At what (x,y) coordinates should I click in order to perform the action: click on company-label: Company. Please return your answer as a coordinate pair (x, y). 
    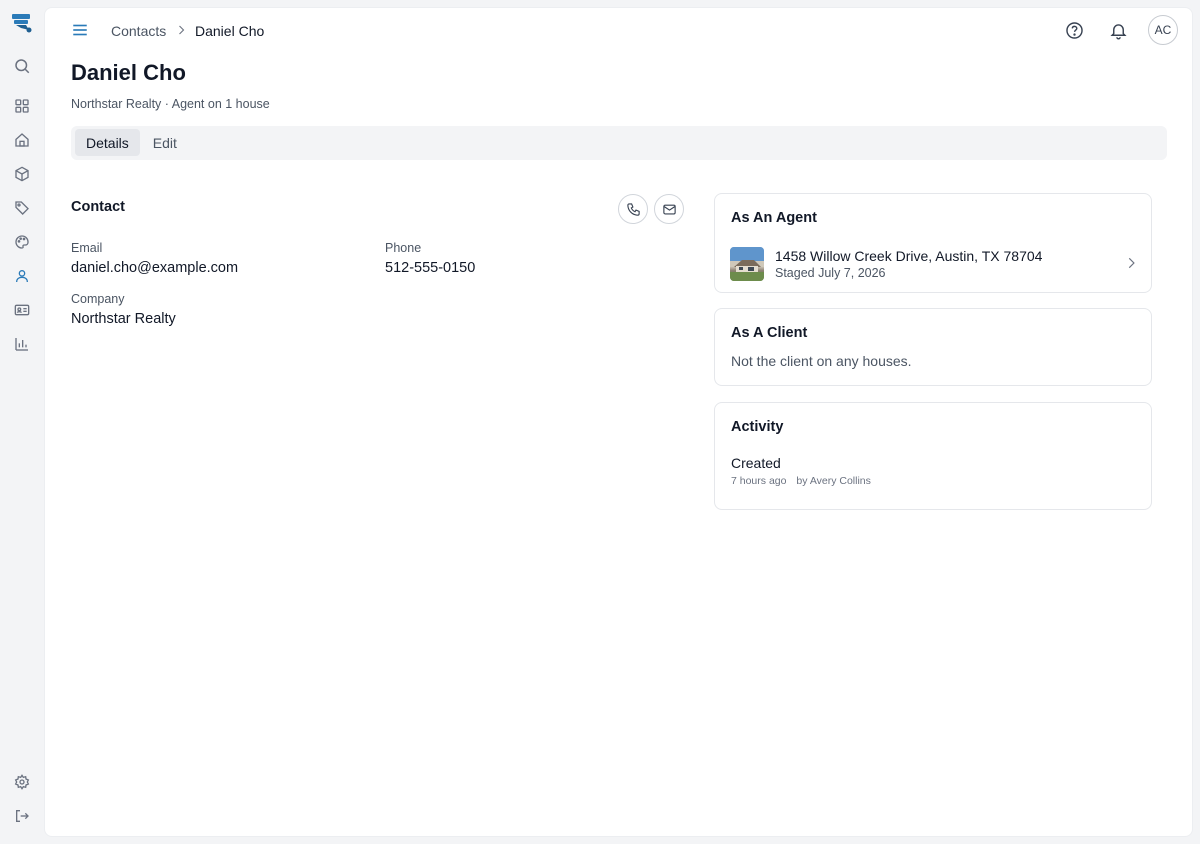
    Looking at the image, I should click on (98, 299).